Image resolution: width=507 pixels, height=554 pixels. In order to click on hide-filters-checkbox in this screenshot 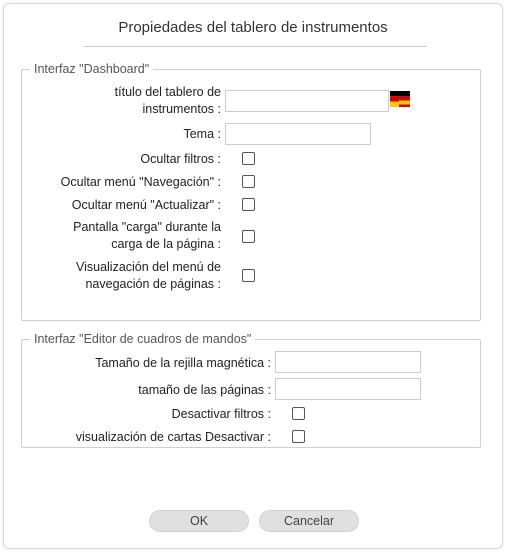, I will do `click(248, 158)`.